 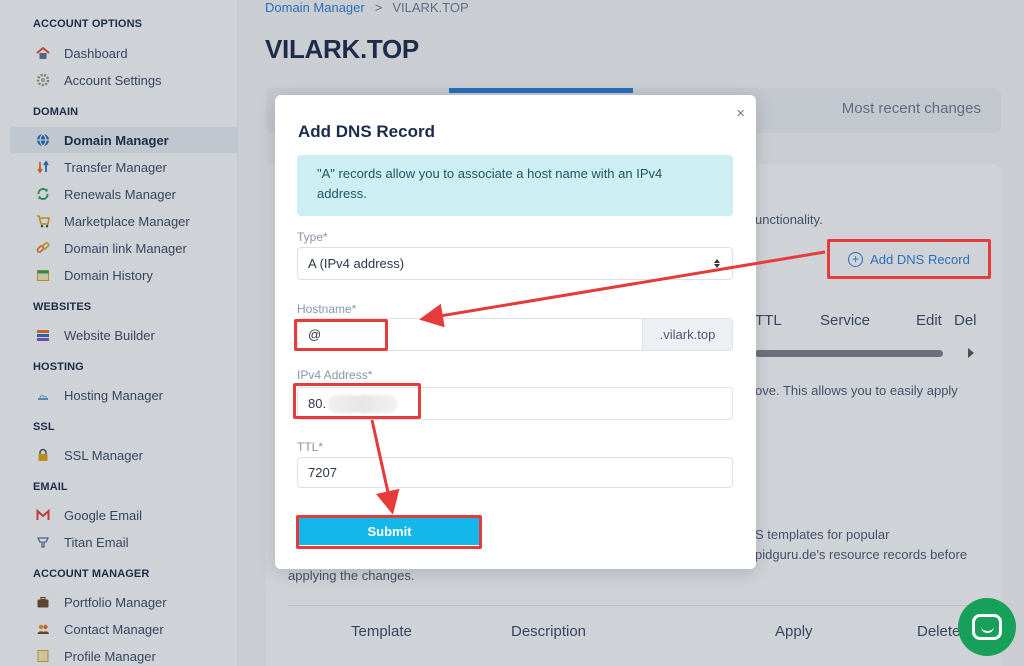 I want to click on chat-icon, so click(x=987, y=627).